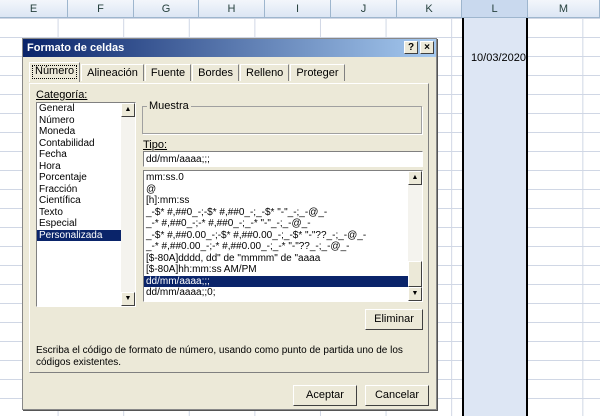 Image resolution: width=600 pixels, height=416 pixels. Describe the element at coordinates (265, 72) in the screenshot. I see `tab-relleno: Relleno` at that location.